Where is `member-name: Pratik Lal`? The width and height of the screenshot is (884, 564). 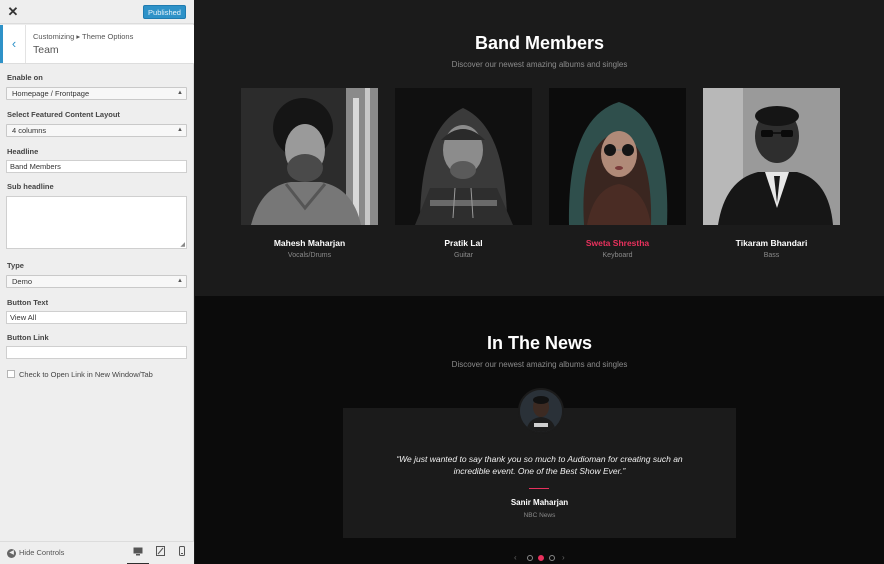 member-name: Pratik Lal is located at coordinates (463, 243).